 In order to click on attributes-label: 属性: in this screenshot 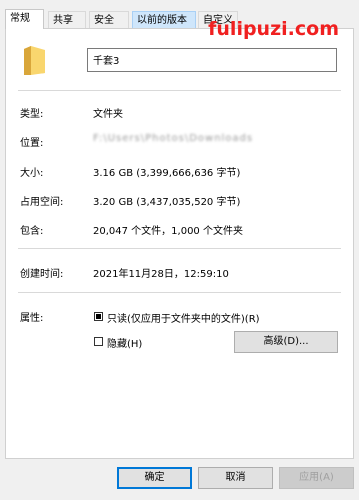, I will do `click(32, 318)`.